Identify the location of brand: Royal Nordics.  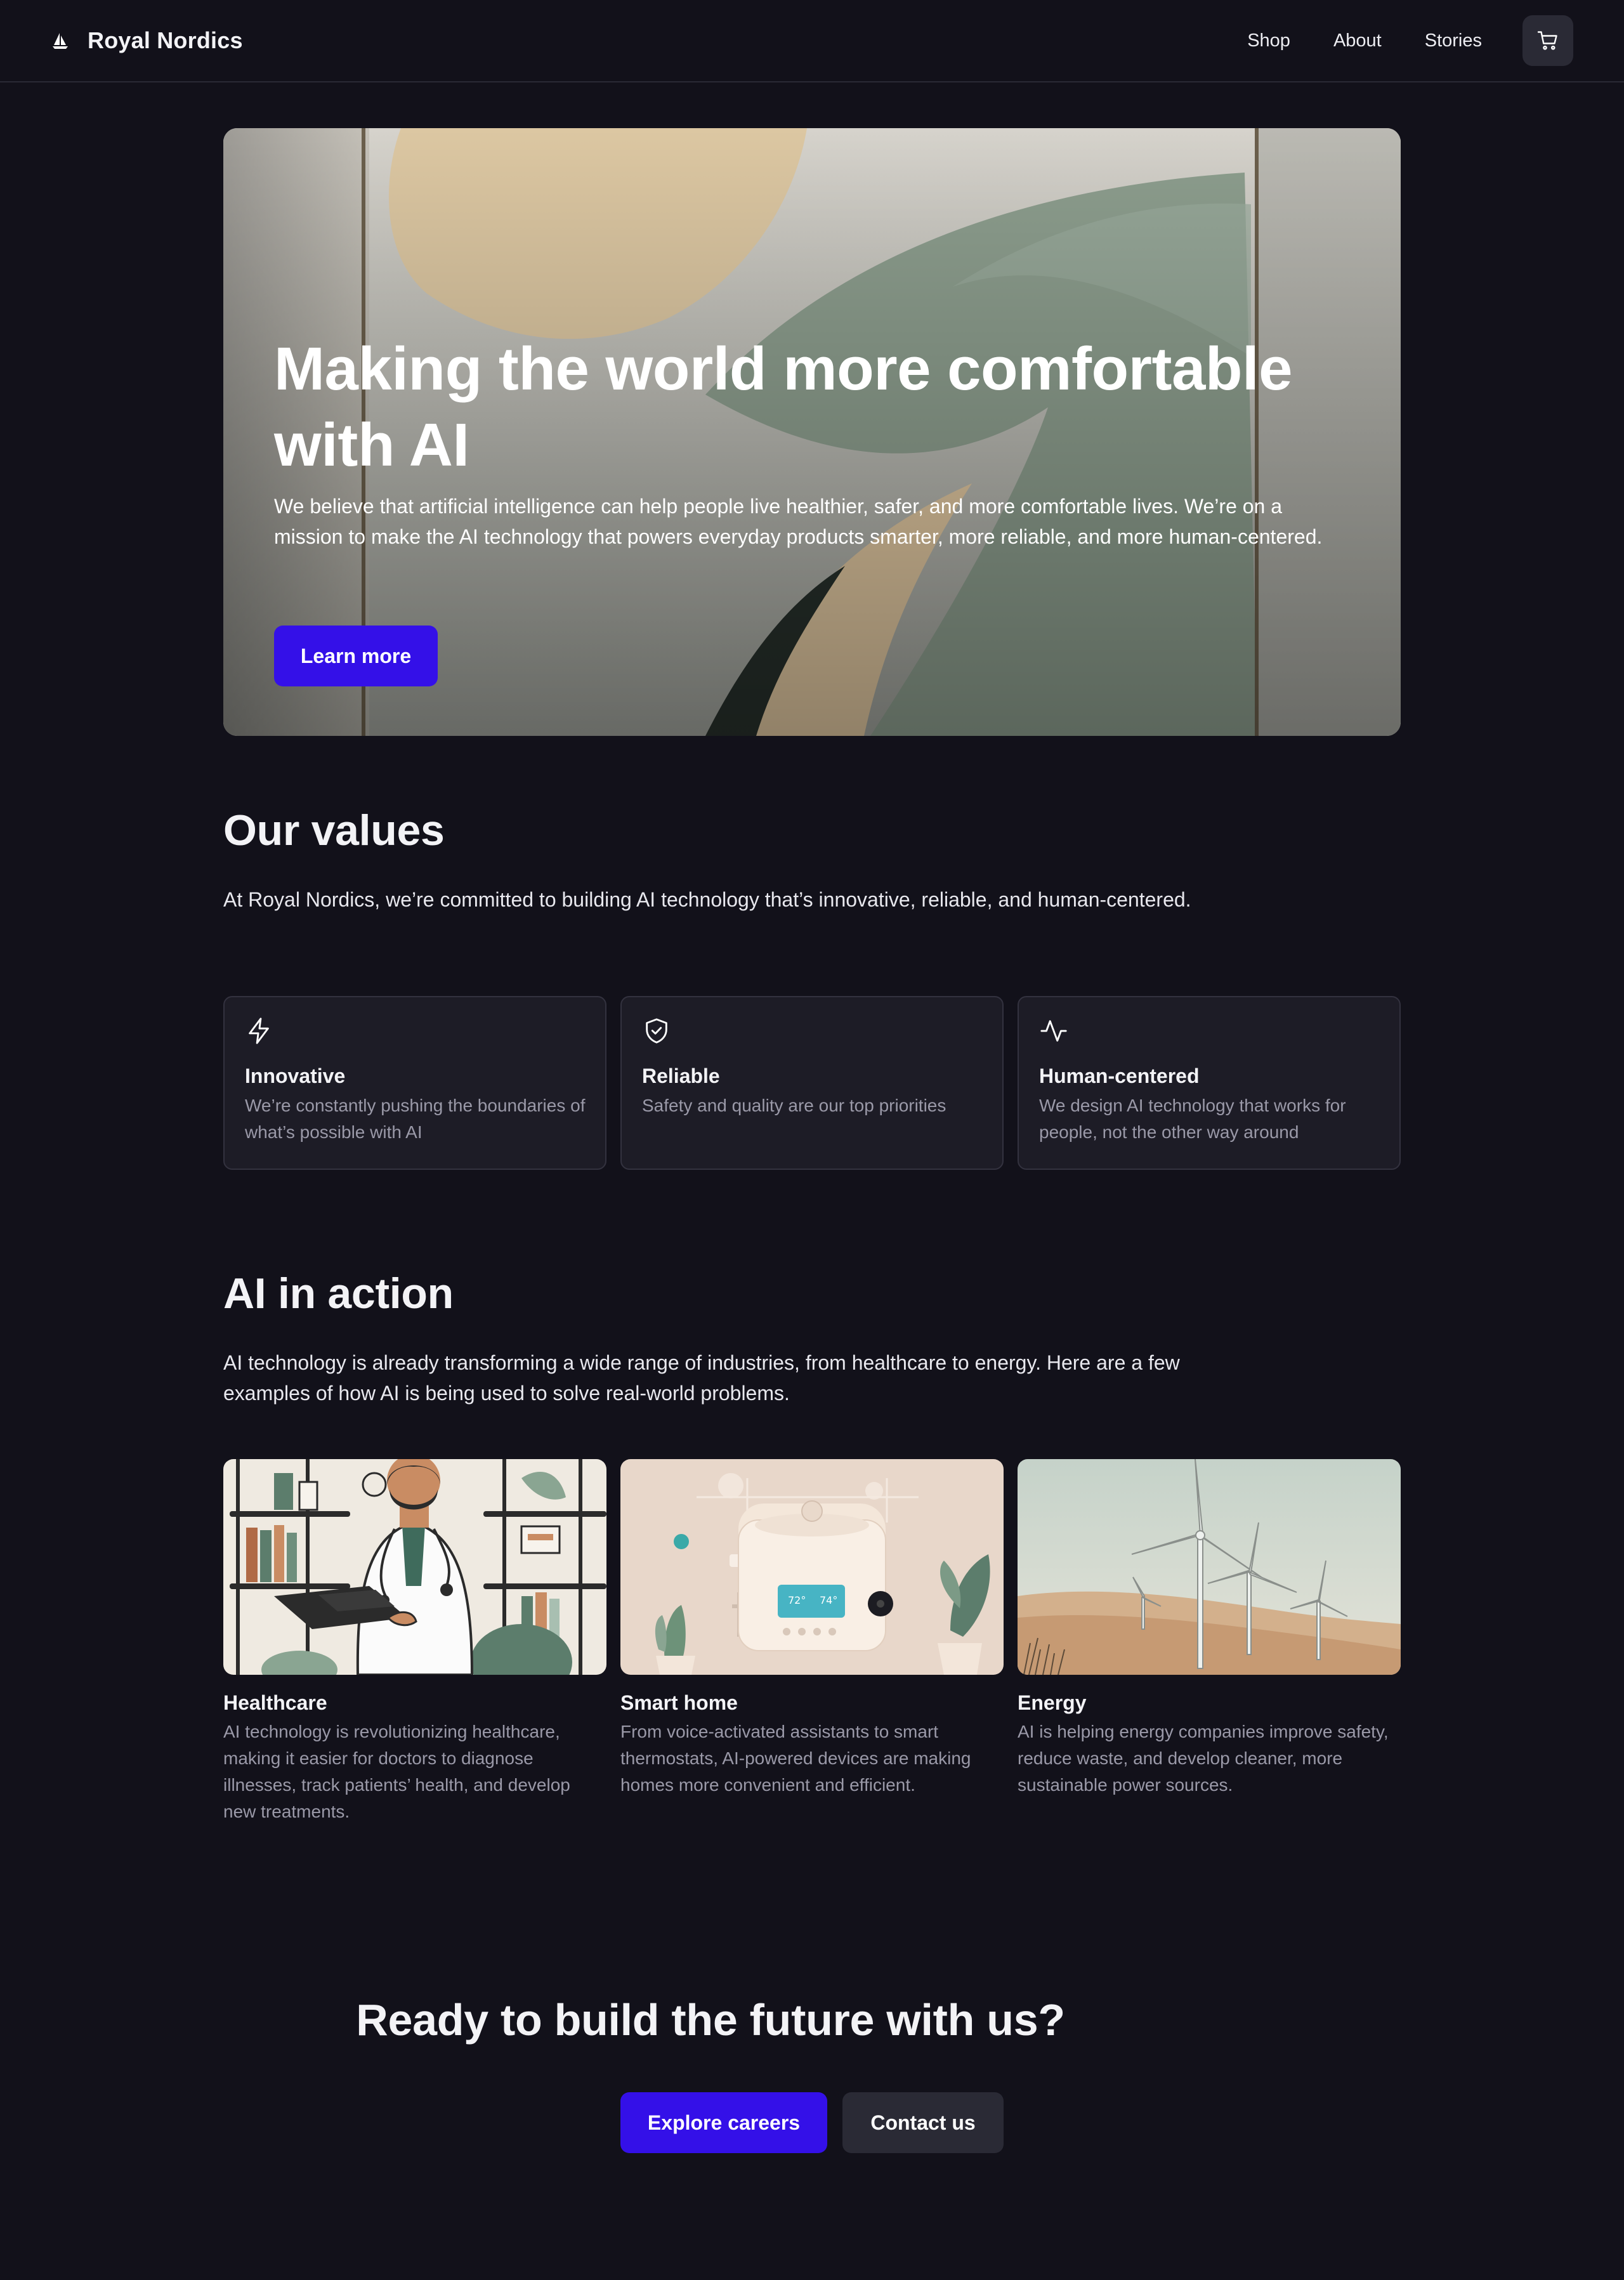
(147, 40).